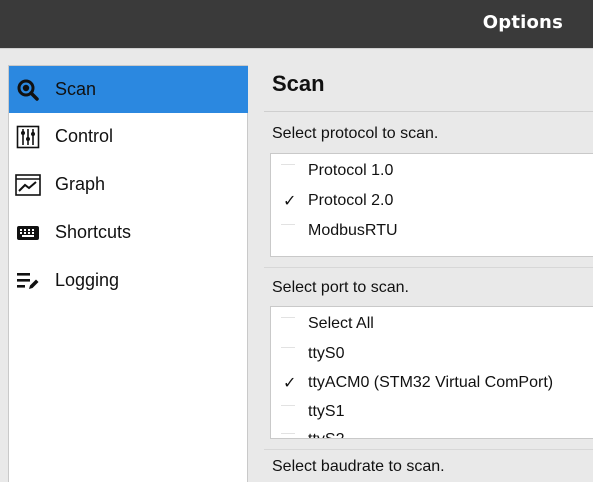 This screenshot has width=593, height=482. Describe the element at coordinates (358, 466) in the screenshot. I see `baudrate-section-label: Select baudrate to scan.` at that location.